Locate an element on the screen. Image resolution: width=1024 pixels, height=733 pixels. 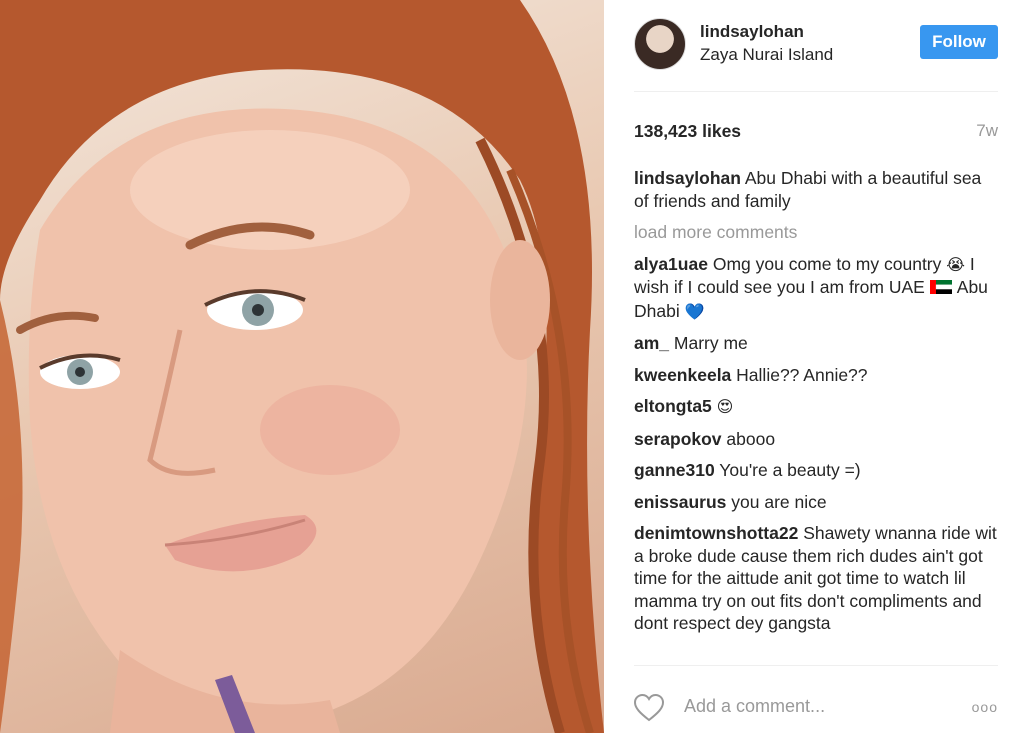
add-comment-input is located at coordinates (824, 706).